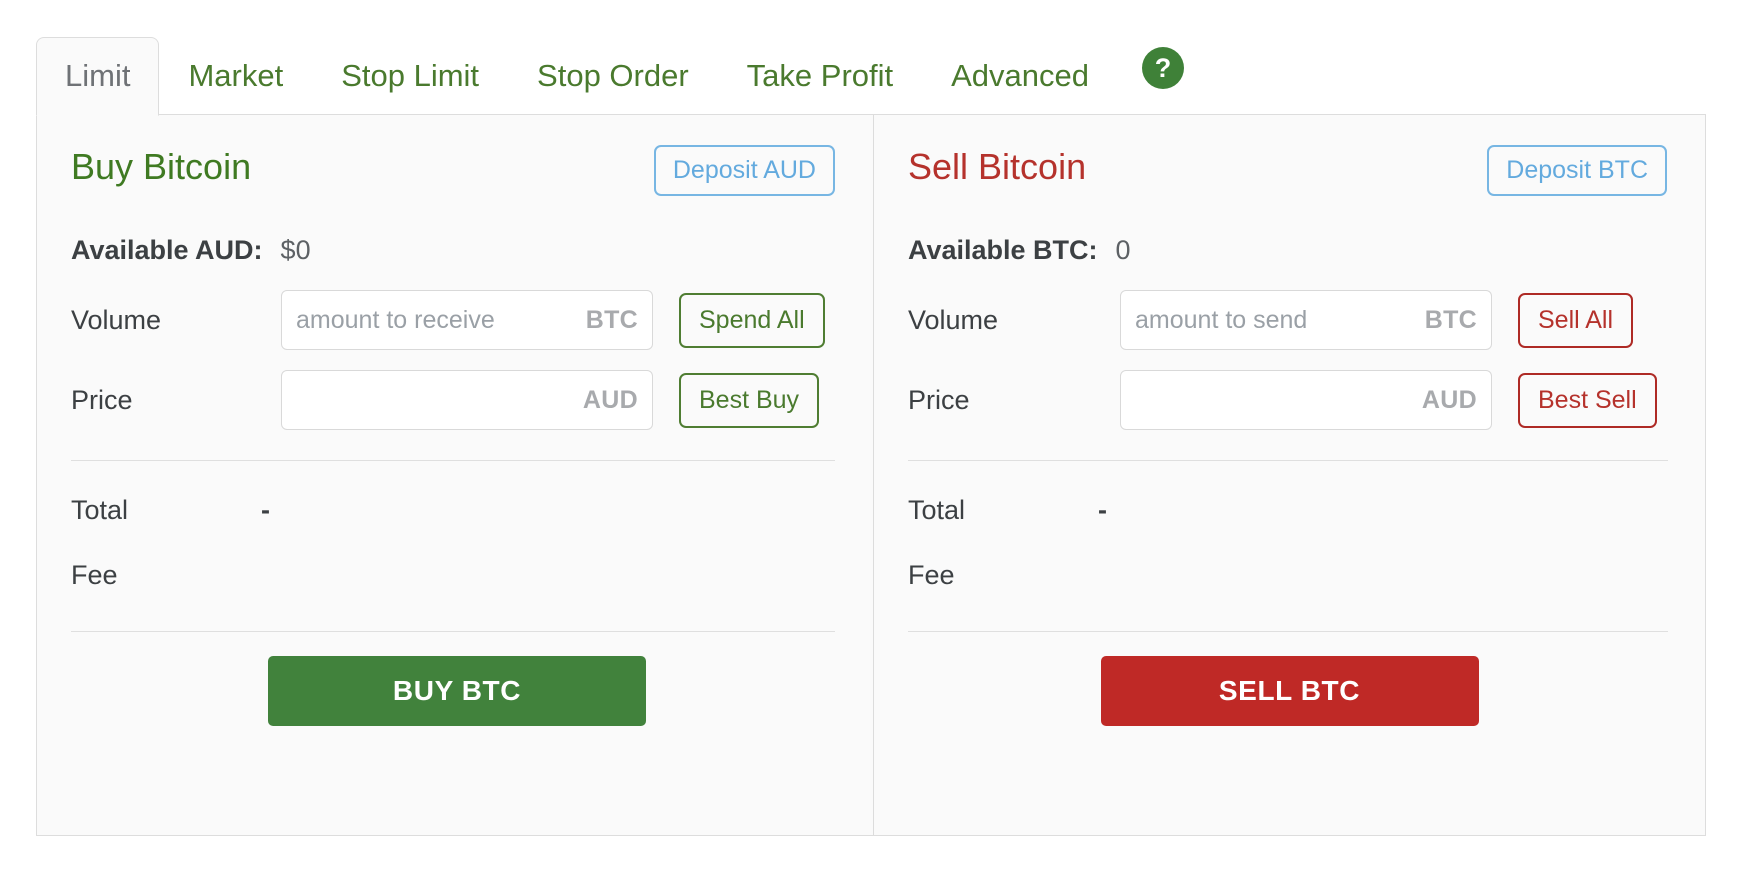 This screenshot has width=1750, height=886. What do you see at coordinates (265, 510) in the screenshot?
I see `buy-total-value: -` at bounding box center [265, 510].